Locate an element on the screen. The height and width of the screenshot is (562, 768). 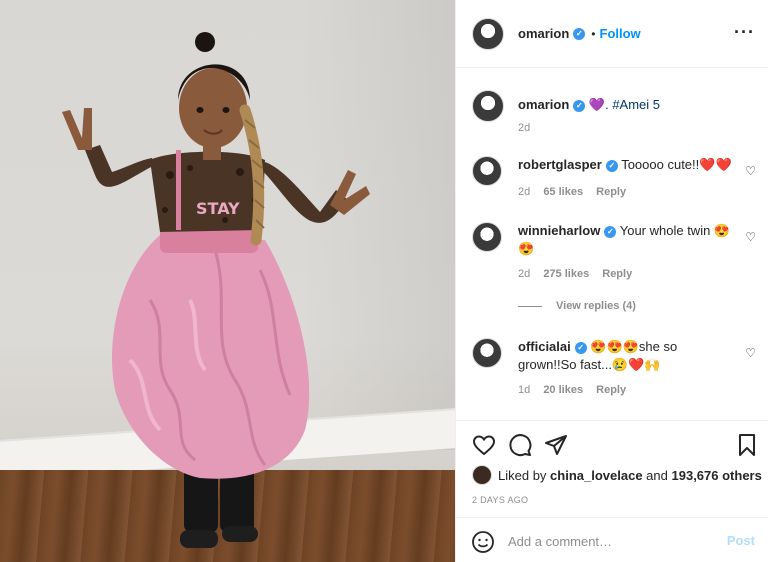
more-options-icon: ··· is located at coordinates (744, 32).